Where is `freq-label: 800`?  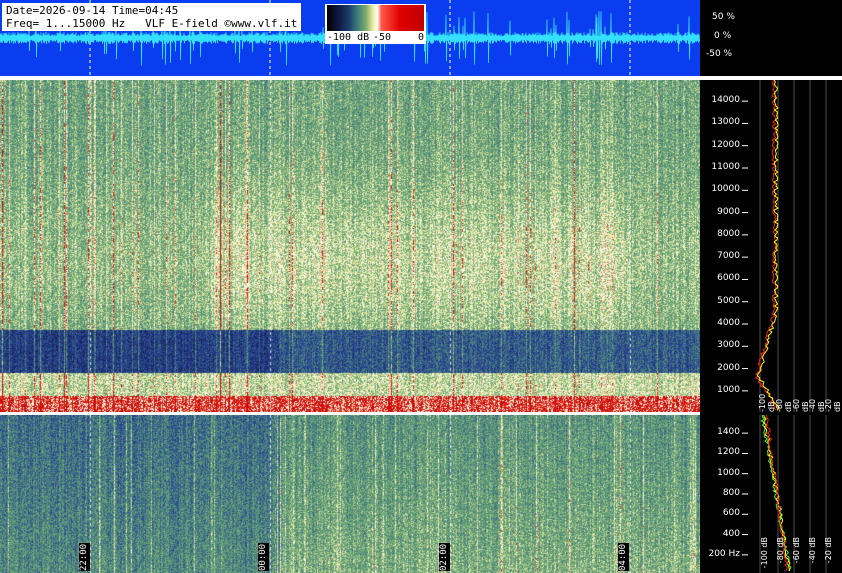 freq-label: 800 is located at coordinates (720, 493).